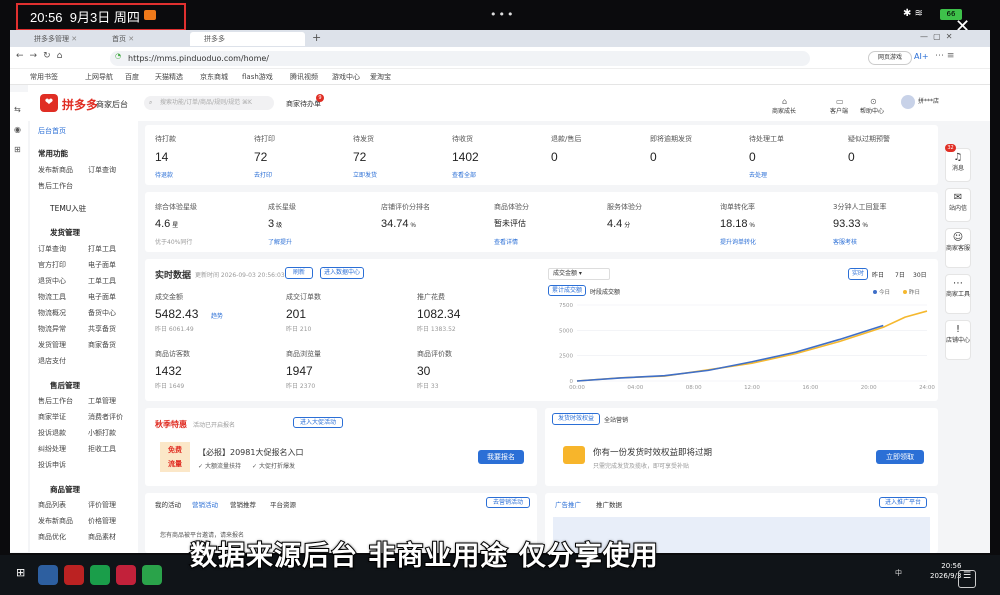  What do you see at coordinates (299, 273) in the screenshot?
I see `refresh-button: 刷新` at bounding box center [299, 273].